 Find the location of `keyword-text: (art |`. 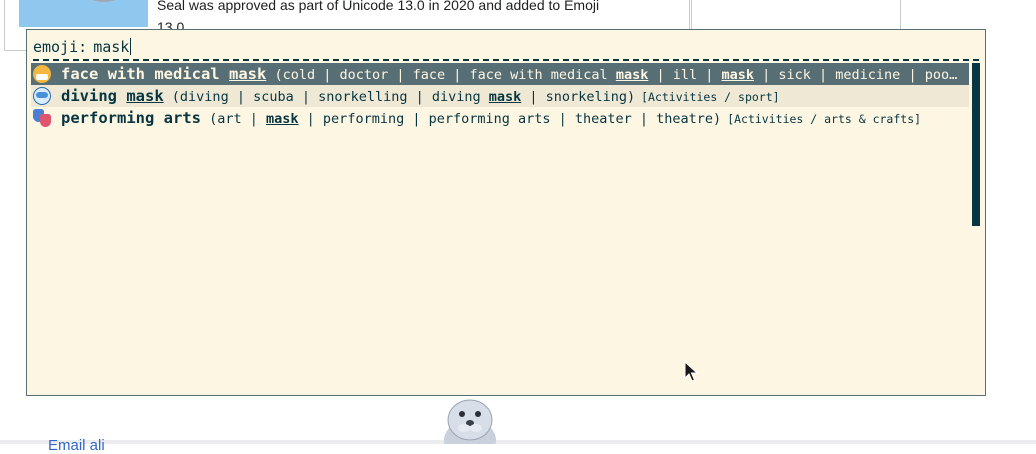

keyword-text: (art | is located at coordinates (238, 119).